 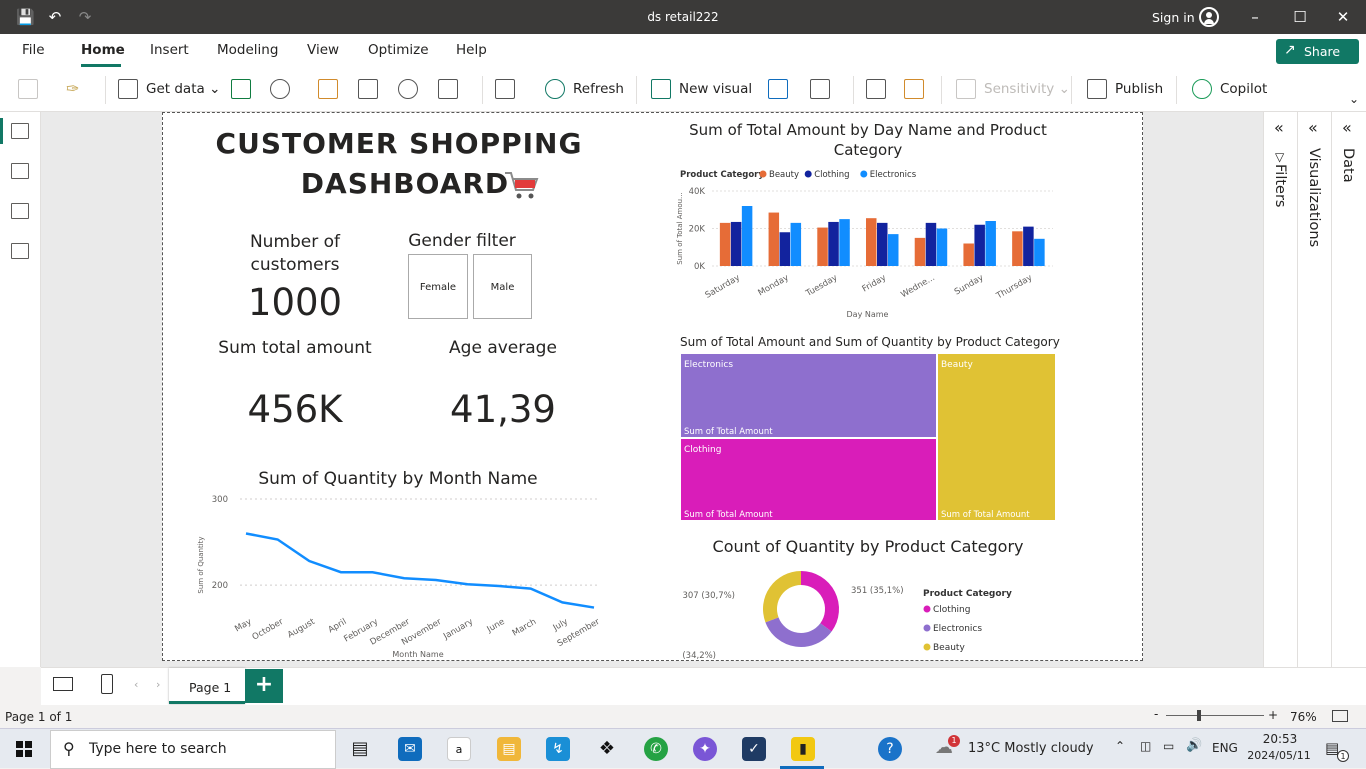 I want to click on share-button: ↗ Share ⌄, so click(x=1317, y=56).